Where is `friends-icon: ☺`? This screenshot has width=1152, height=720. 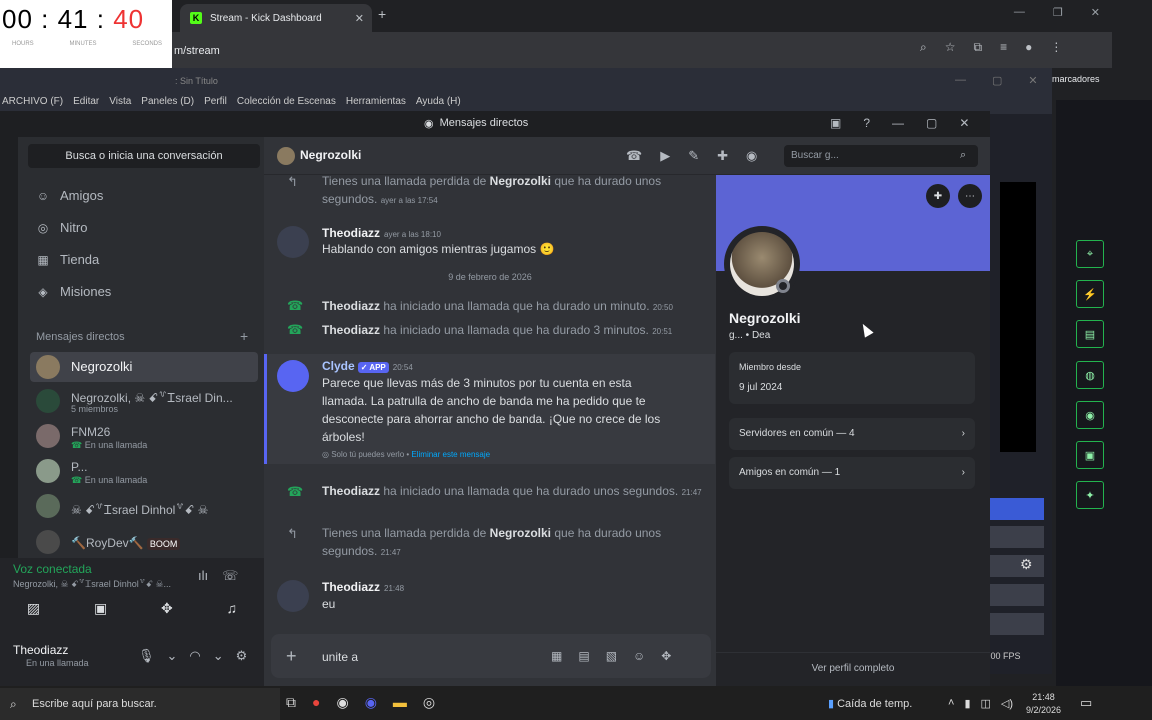
friends-icon: ☺ is located at coordinates (43, 195).